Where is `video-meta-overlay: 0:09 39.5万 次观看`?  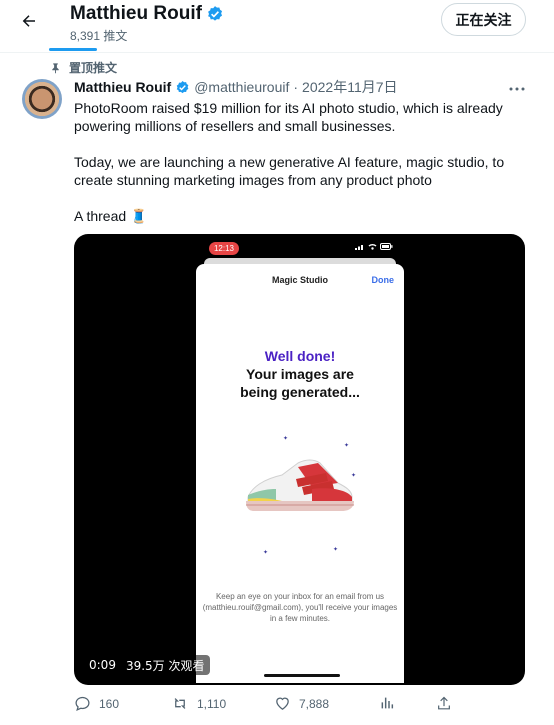 video-meta-overlay: 0:09 39.5万 次观看 is located at coordinates (147, 665).